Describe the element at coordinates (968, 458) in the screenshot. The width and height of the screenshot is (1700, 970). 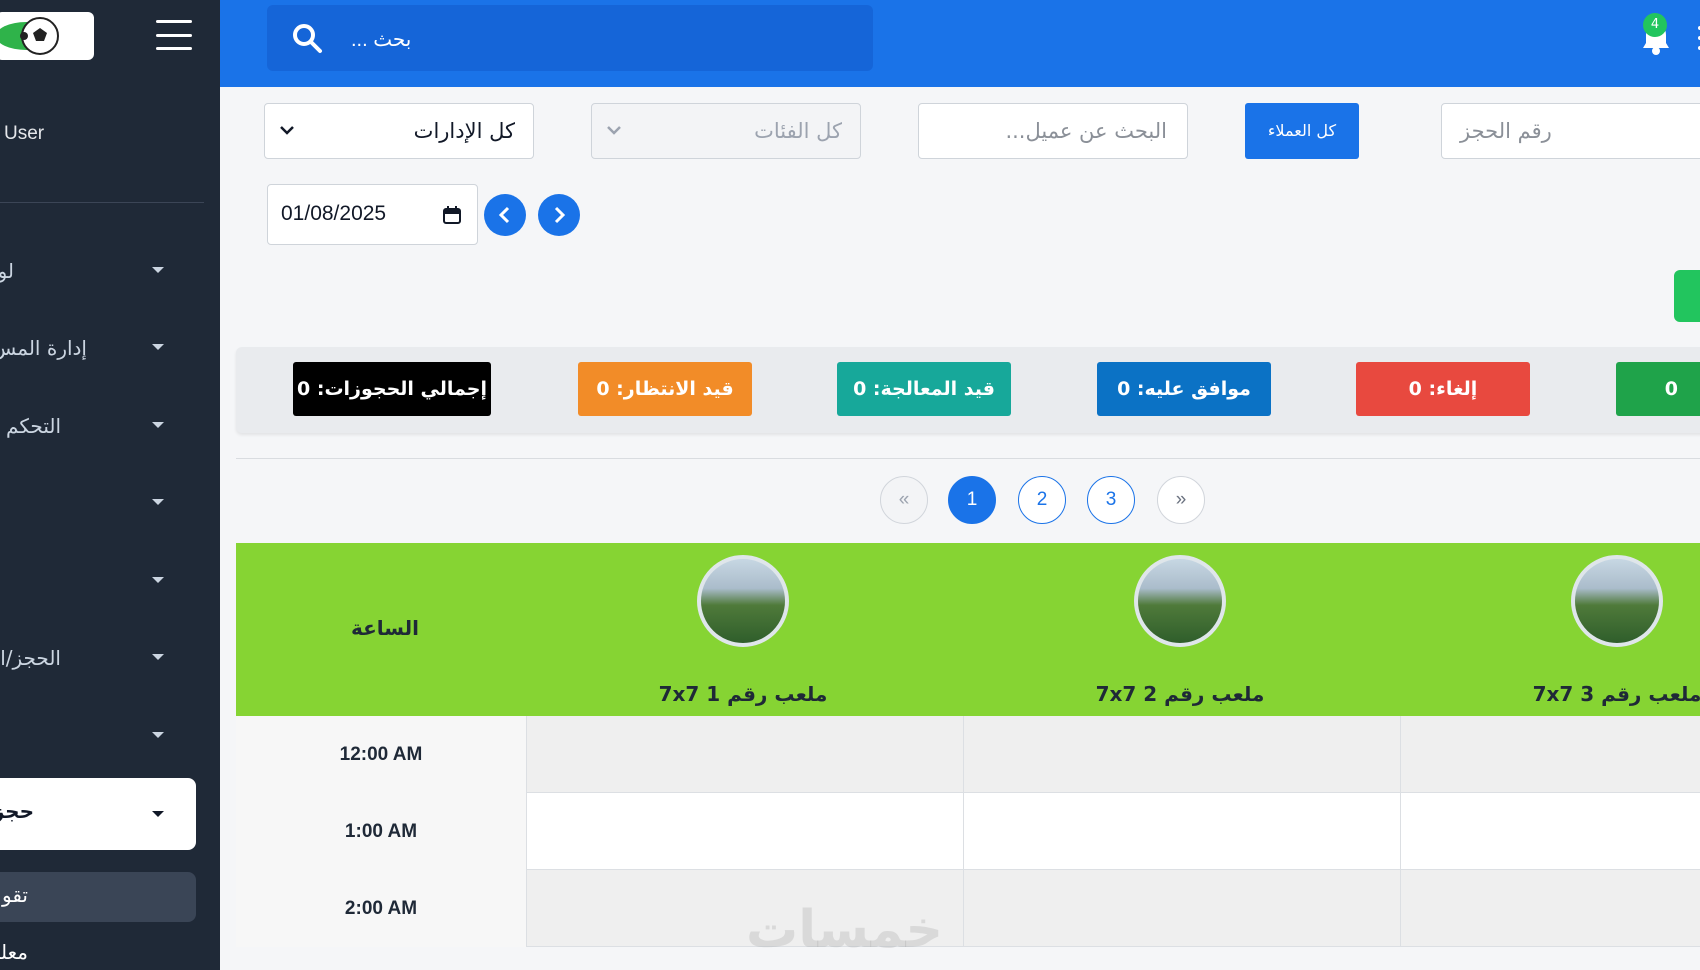
I see `divider` at that location.